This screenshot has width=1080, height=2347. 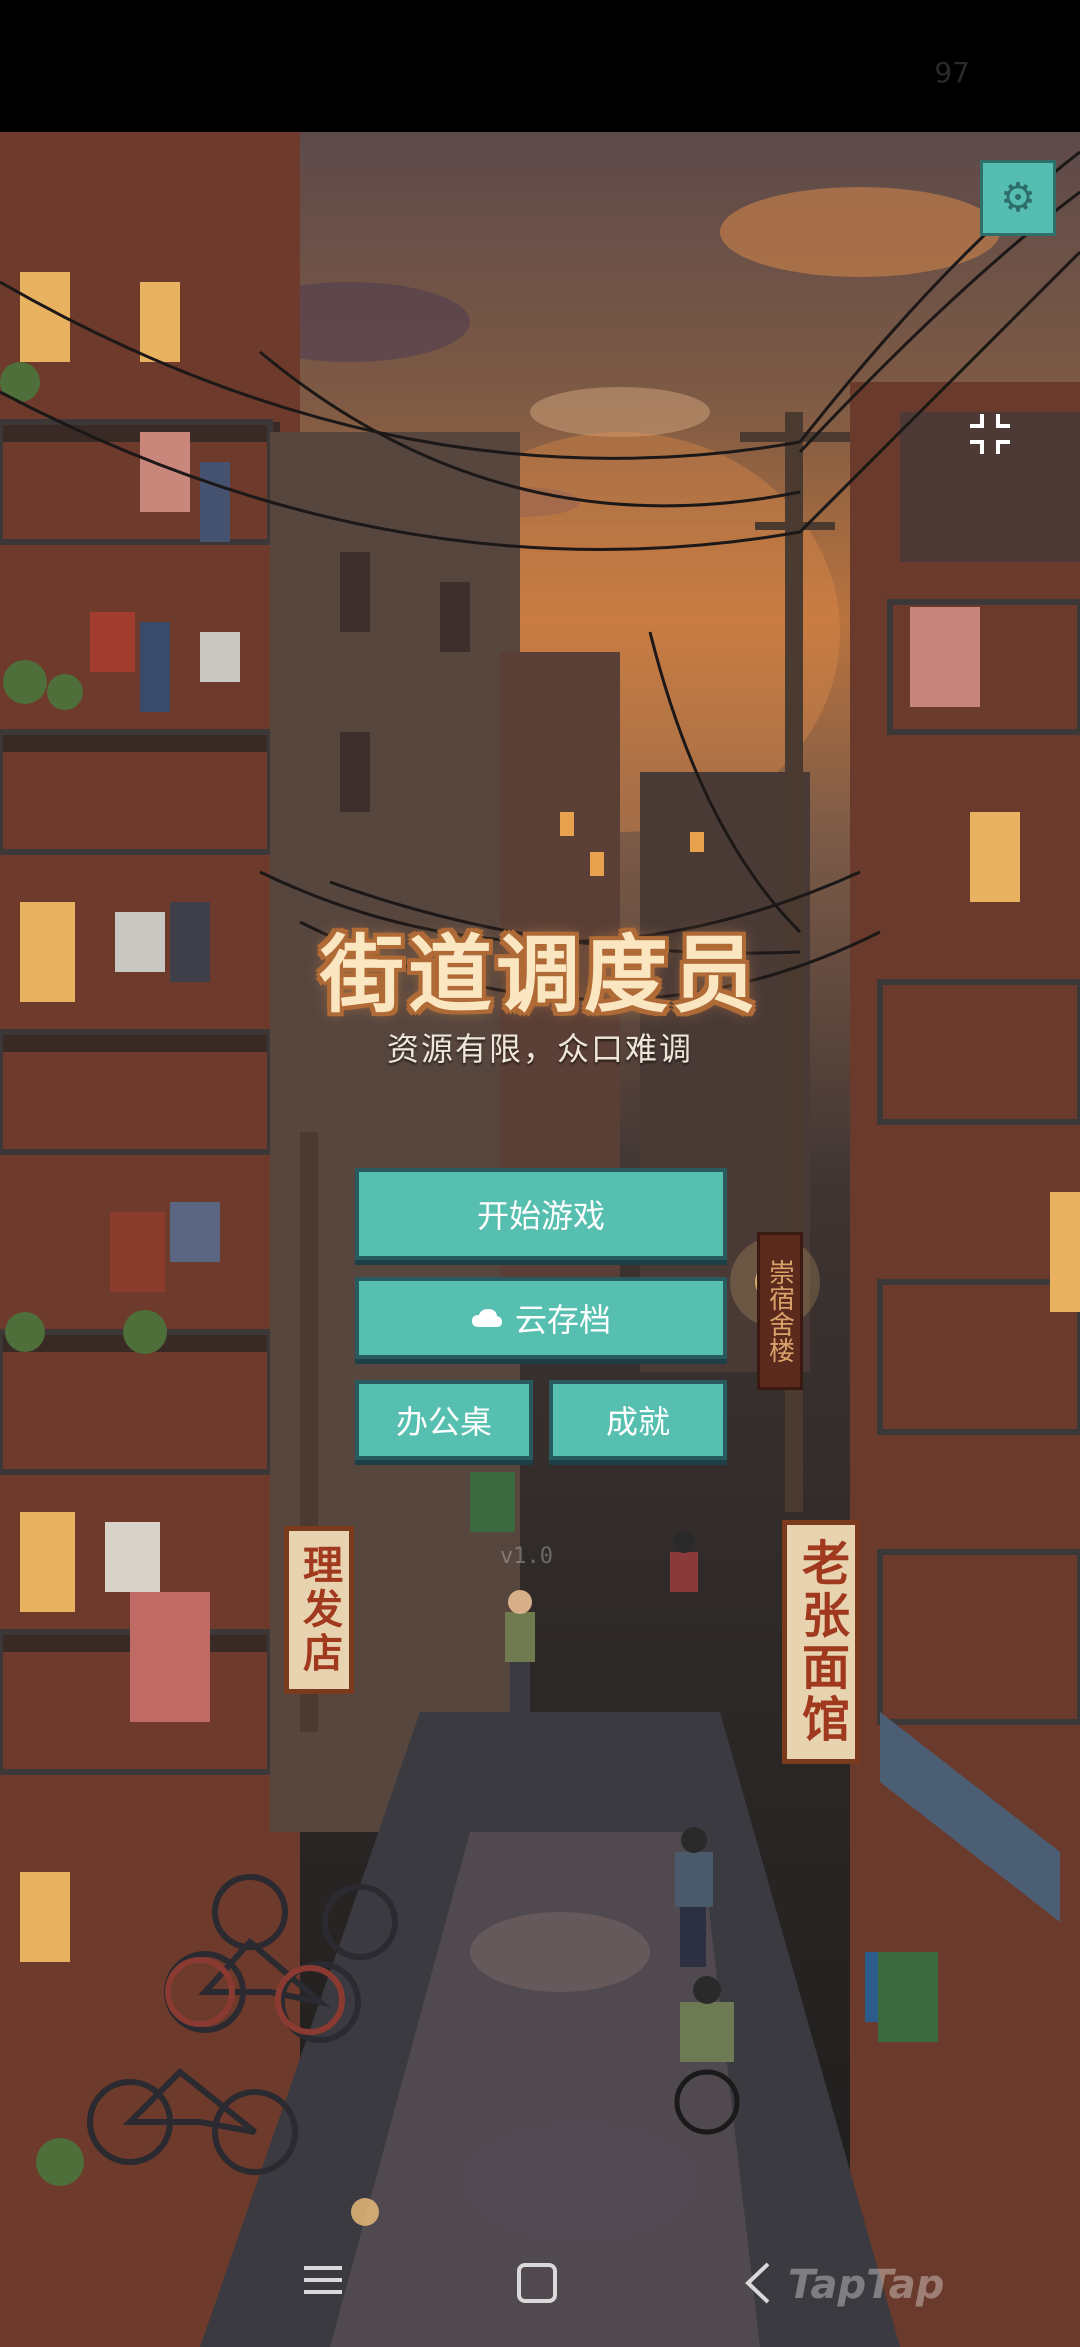 I want to click on office-desk-label: 办公桌, so click(x=443, y=1422).